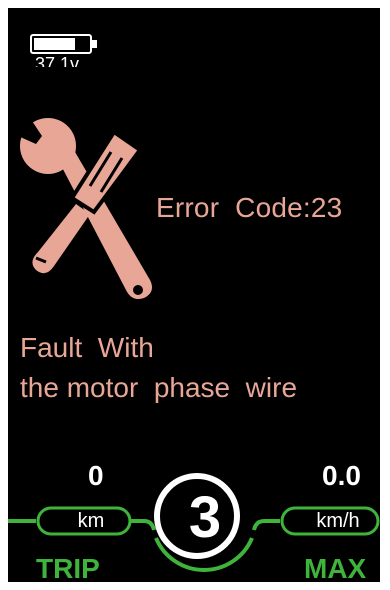 This screenshot has height=590, width=390. I want to click on fault-message-line-2: the motor phase wire, so click(159, 387).